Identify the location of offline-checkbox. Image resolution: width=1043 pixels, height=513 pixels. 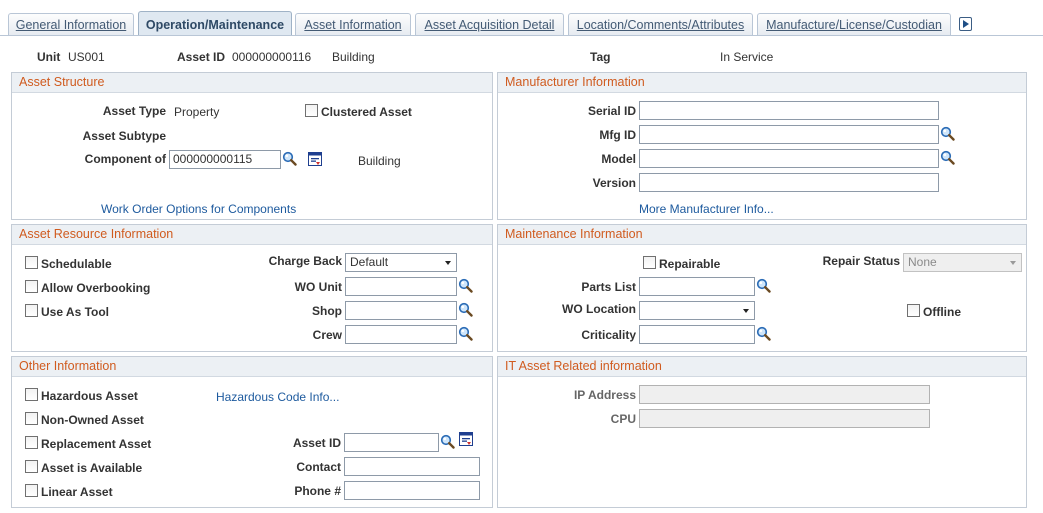
(913, 310).